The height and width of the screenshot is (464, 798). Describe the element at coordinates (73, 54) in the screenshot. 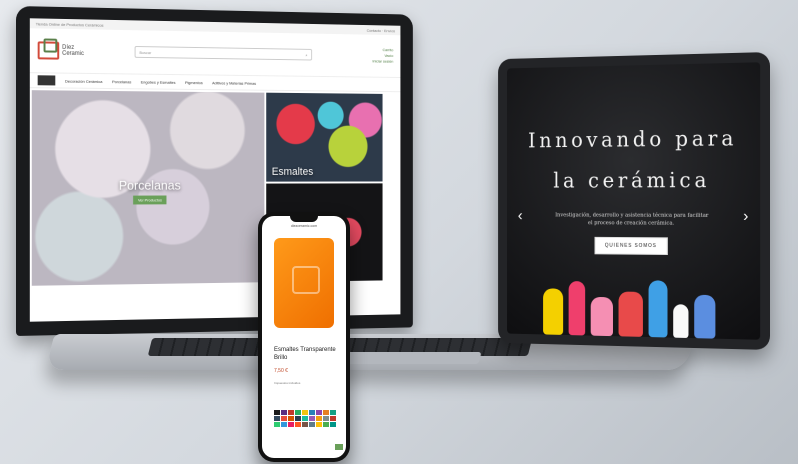

I see `logo-line2: Ceramic` at that location.